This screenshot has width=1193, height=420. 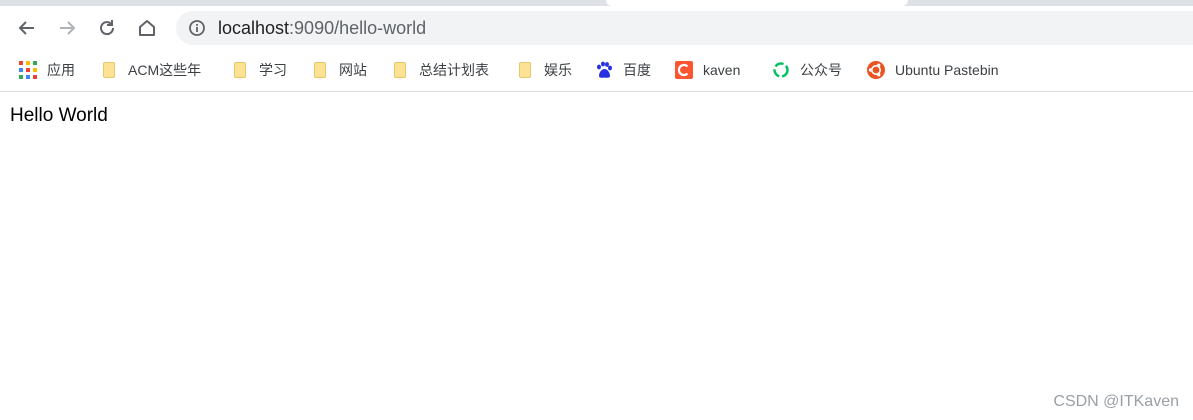 What do you see at coordinates (59, 115) in the screenshot?
I see `page-body-text: Hello World` at bounding box center [59, 115].